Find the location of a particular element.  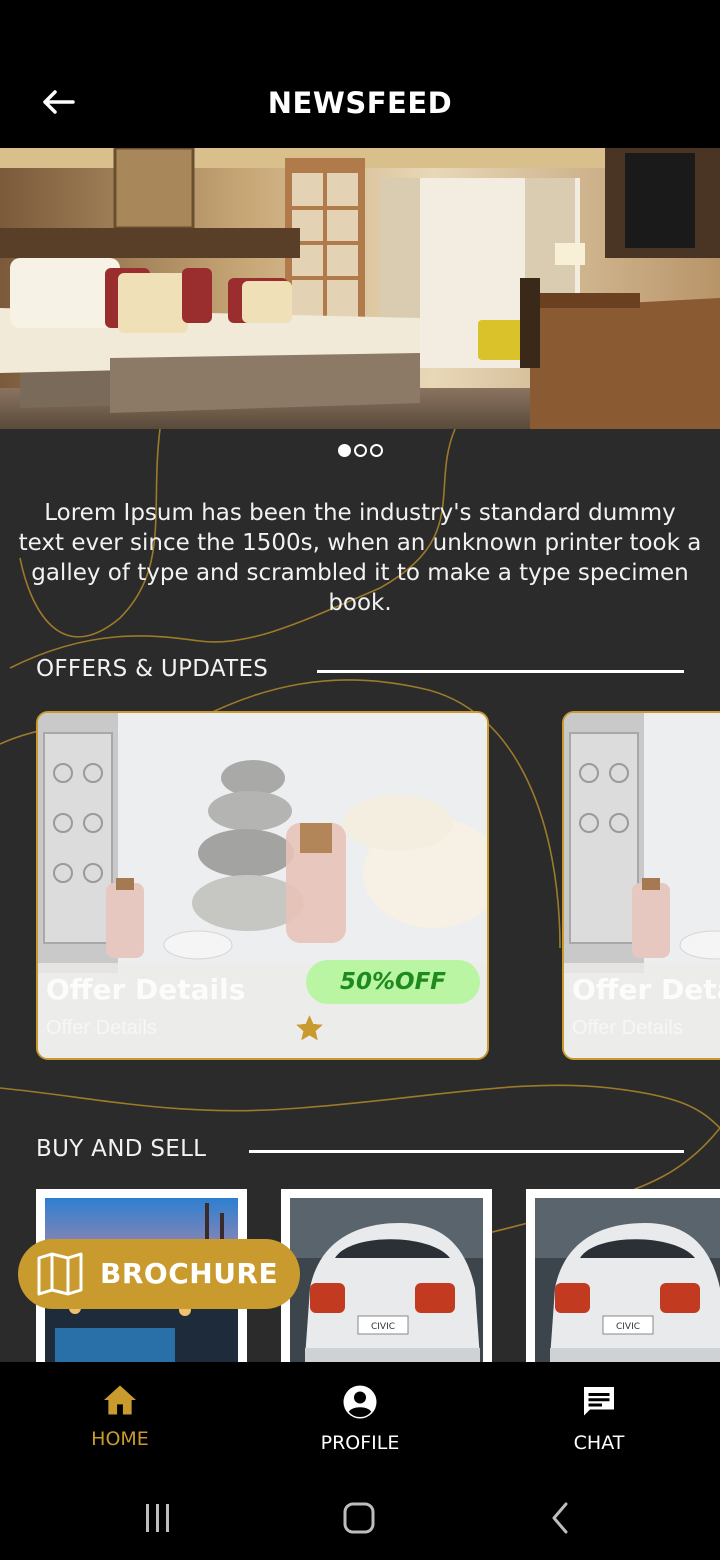

page-title: NEWSFEED is located at coordinates (360, 103).